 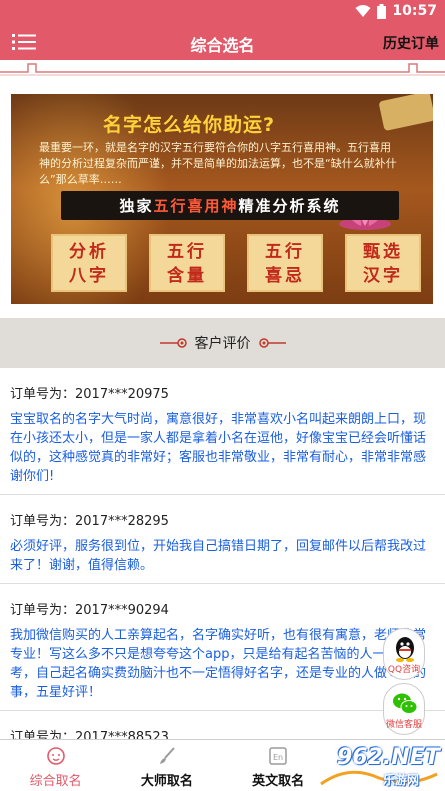 What do you see at coordinates (414, 11) in the screenshot?
I see `status-time: 10:57` at bounding box center [414, 11].